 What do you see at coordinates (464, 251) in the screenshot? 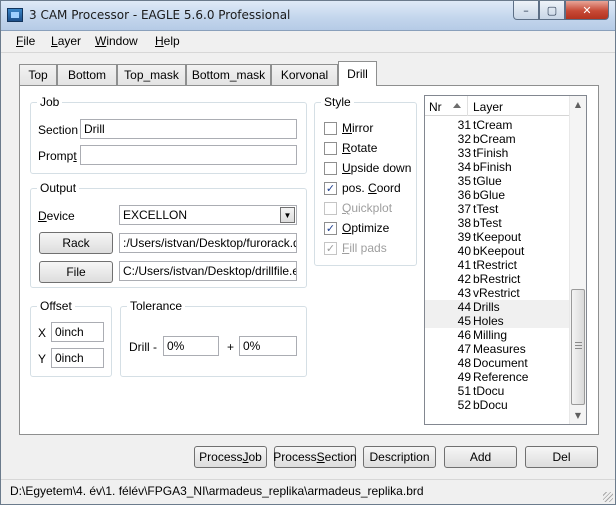
I see `layer-number: 40` at bounding box center [464, 251].